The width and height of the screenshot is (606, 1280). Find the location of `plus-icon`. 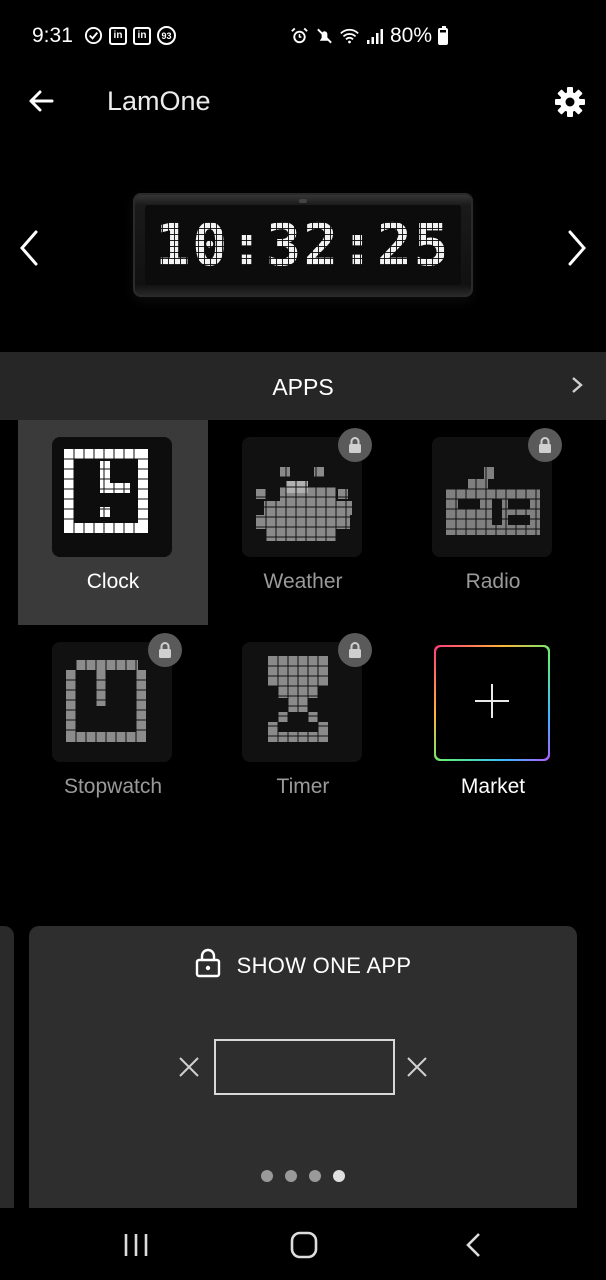

plus-icon is located at coordinates (492, 703).